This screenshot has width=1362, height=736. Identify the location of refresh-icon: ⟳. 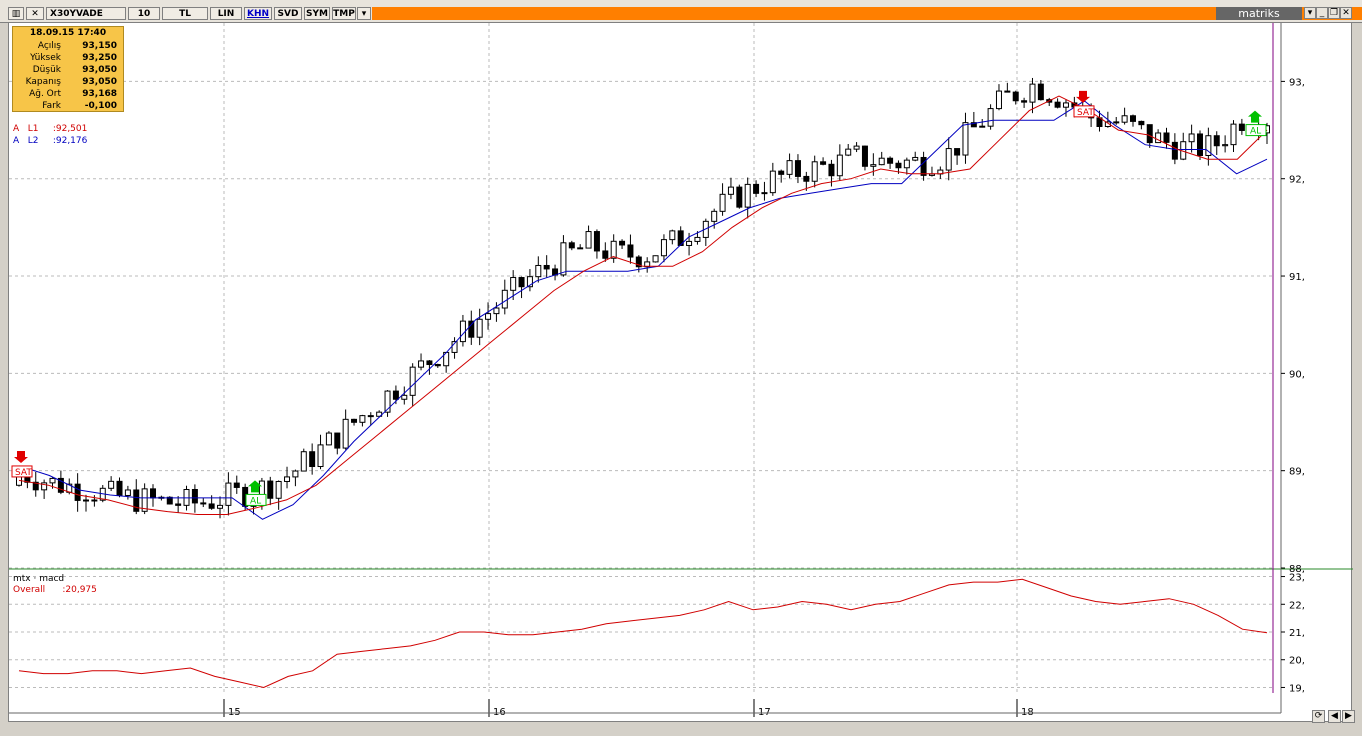
(1318, 716).